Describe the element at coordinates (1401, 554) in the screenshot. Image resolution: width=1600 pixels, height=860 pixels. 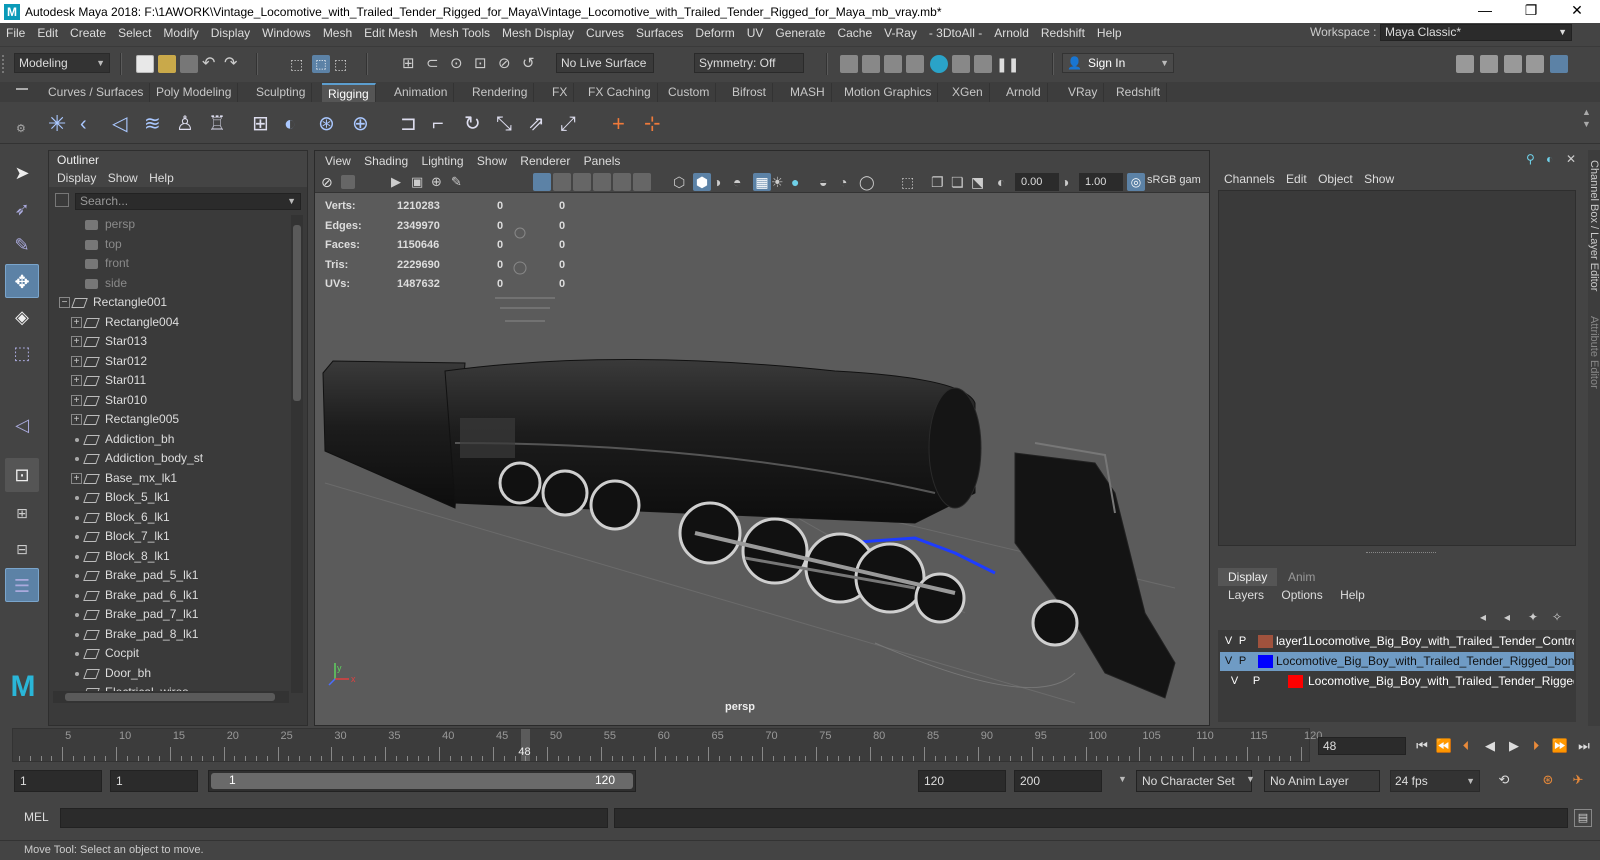
I see `panel-resize-handle` at that location.